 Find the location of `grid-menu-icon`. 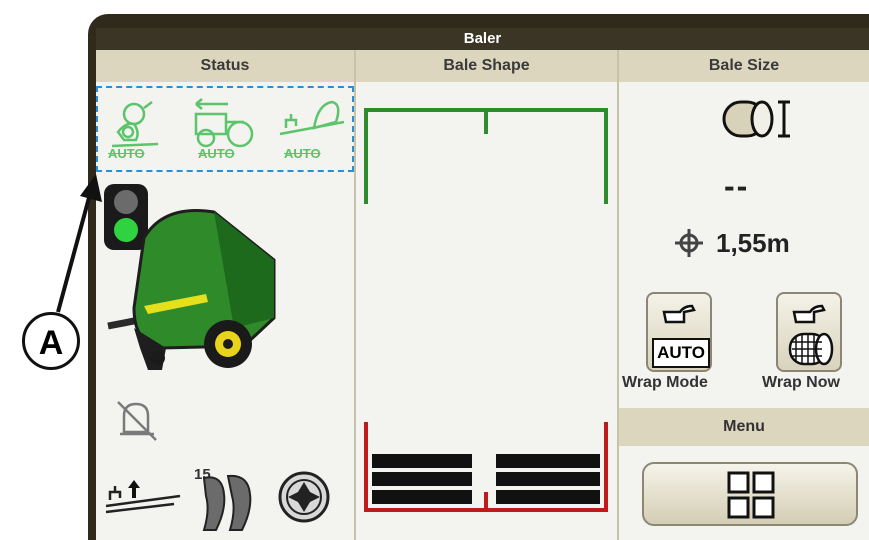

grid-menu-icon is located at coordinates (751, 495).